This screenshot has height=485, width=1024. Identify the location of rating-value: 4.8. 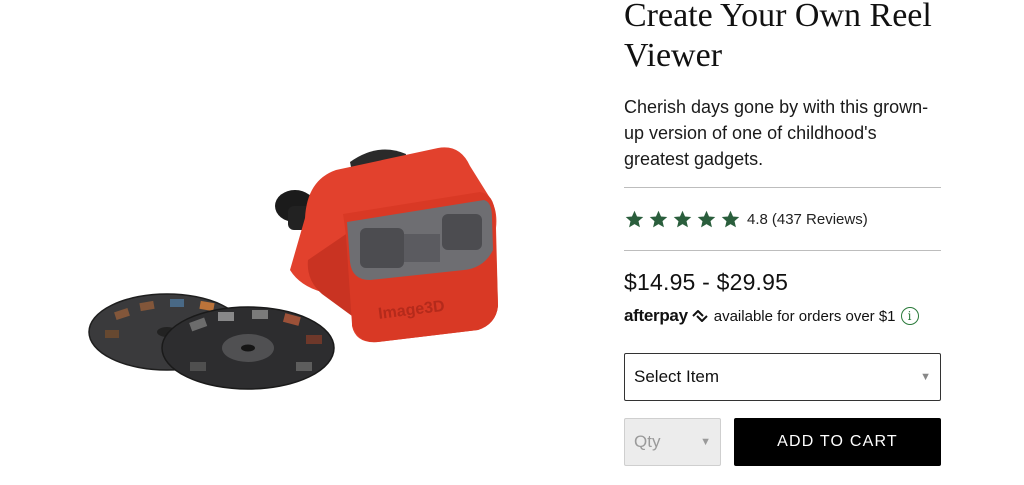
(757, 219).